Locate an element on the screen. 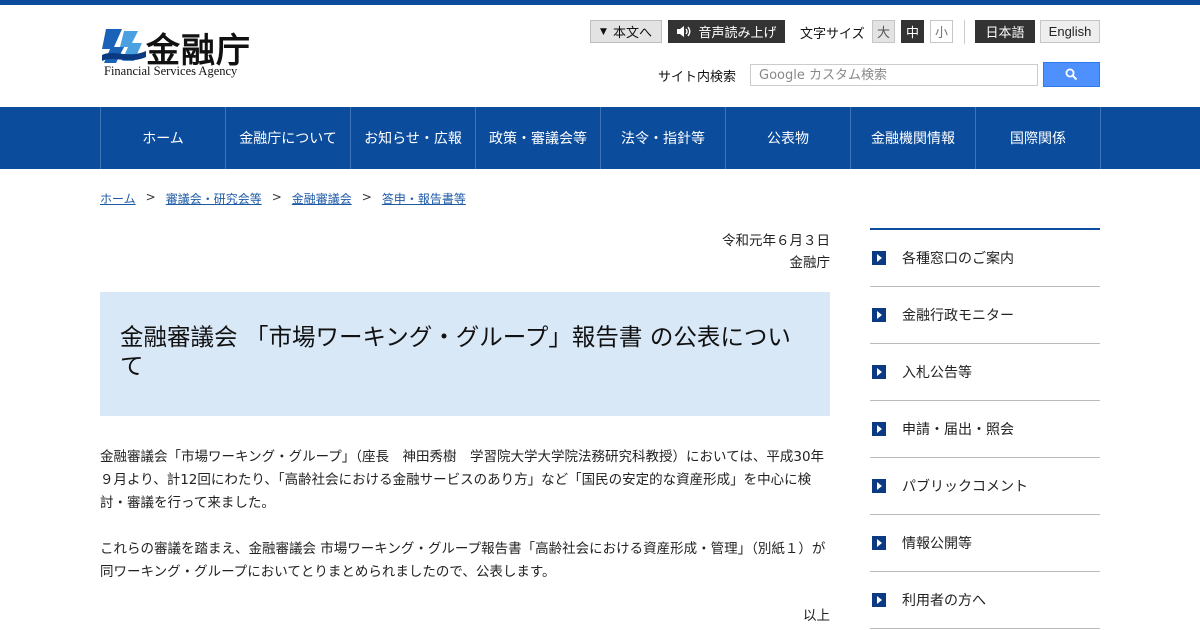 The width and height of the screenshot is (1200, 630). sidebar-item-disclosure: 情報公開等 is located at coordinates (985, 543).